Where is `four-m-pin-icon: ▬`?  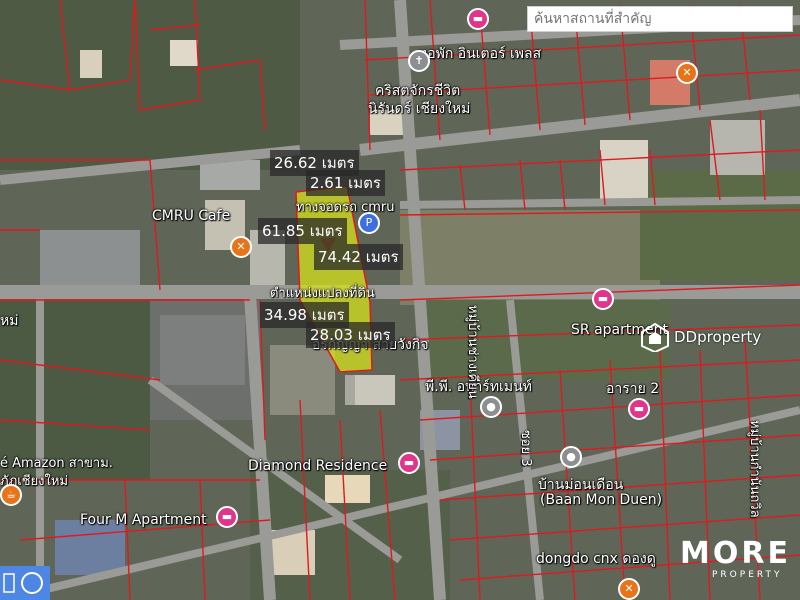 four-m-pin-icon: ▬ is located at coordinates (227, 517).